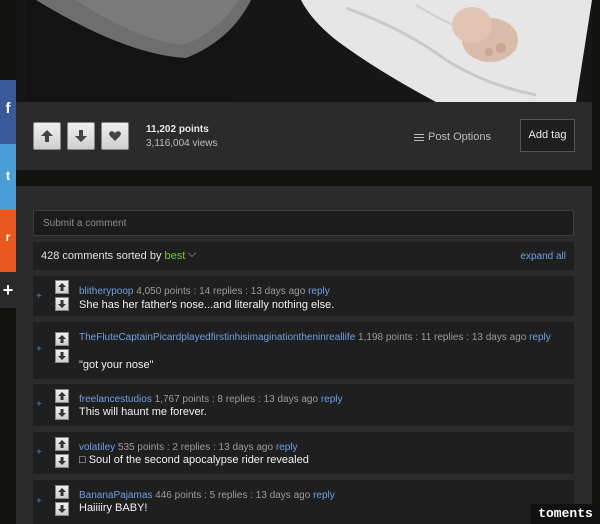 The image size is (600, 524). Describe the element at coordinates (236, 399) in the screenshot. I see `comment-stats: 1,767 points : 8 replies : 13 days ago` at that location.